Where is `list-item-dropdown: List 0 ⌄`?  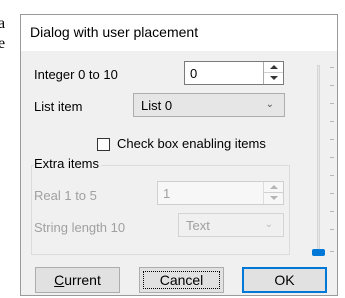
list-item-dropdown: List 0 ⌄ is located at coordinates (209, 105).